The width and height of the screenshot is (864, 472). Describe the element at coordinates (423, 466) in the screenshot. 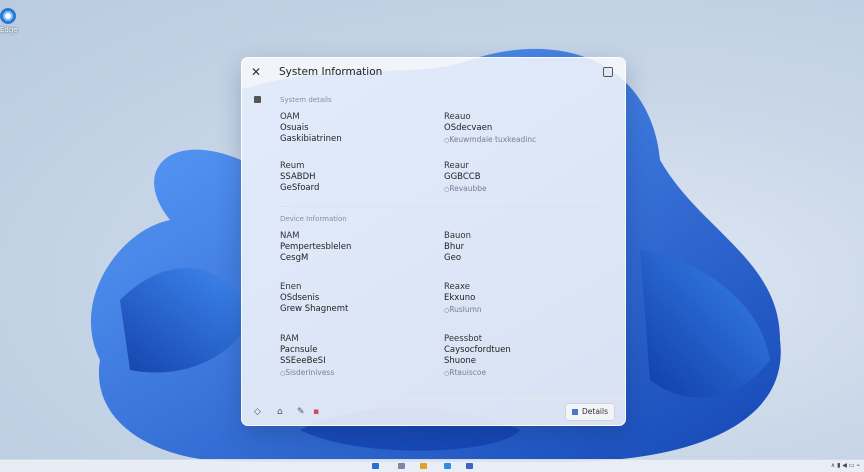

I see `taskbar-files-icon` at that location.